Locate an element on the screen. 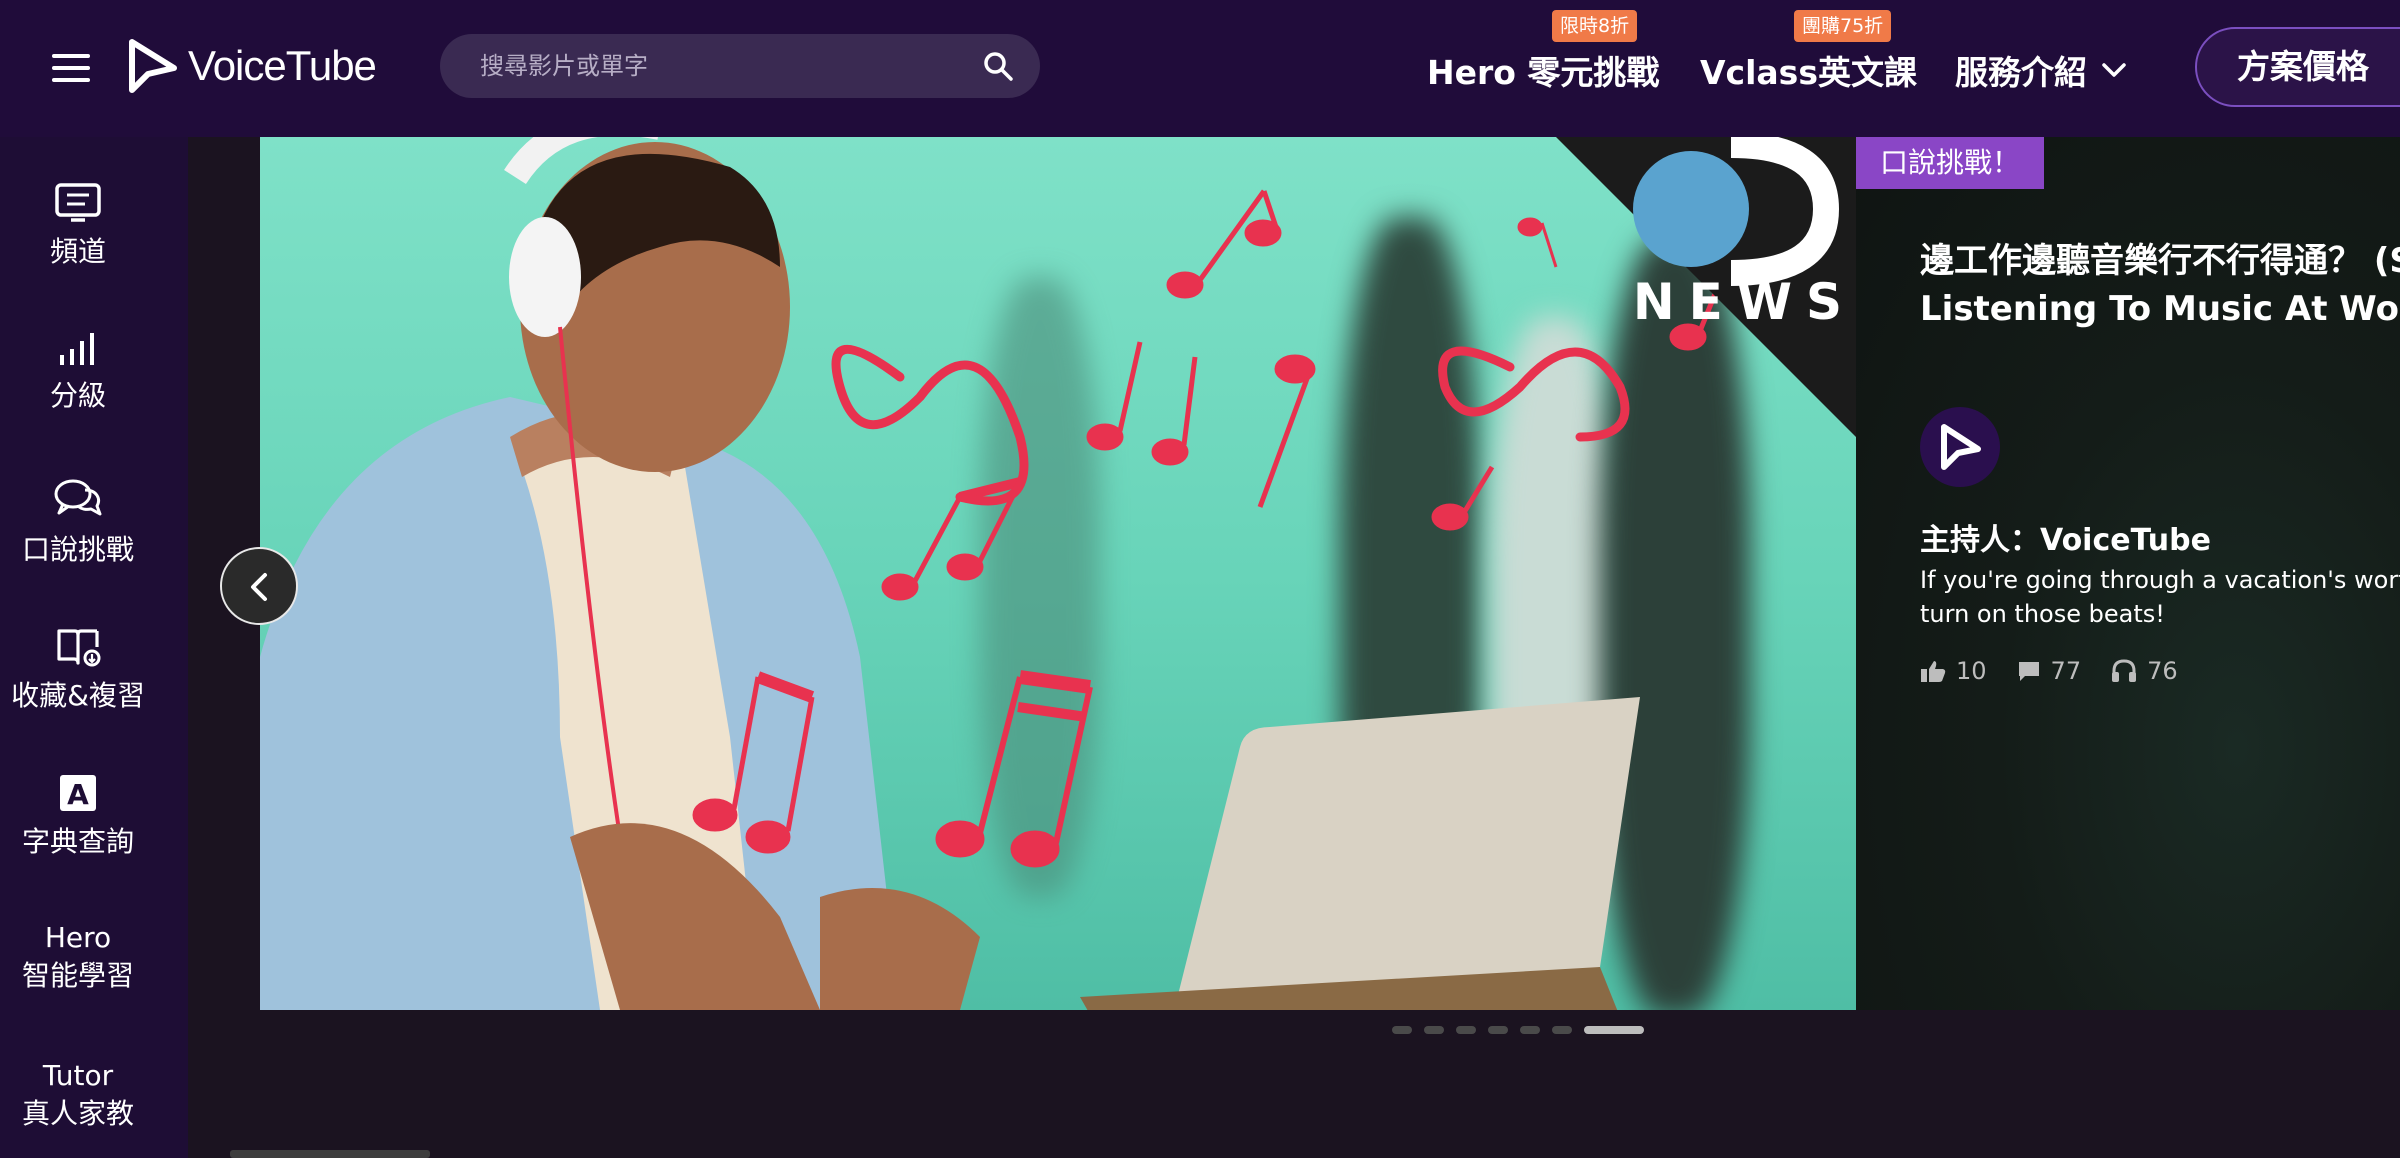 The image size is (2400, 1158). search-box is located at coordinates (740, 66).